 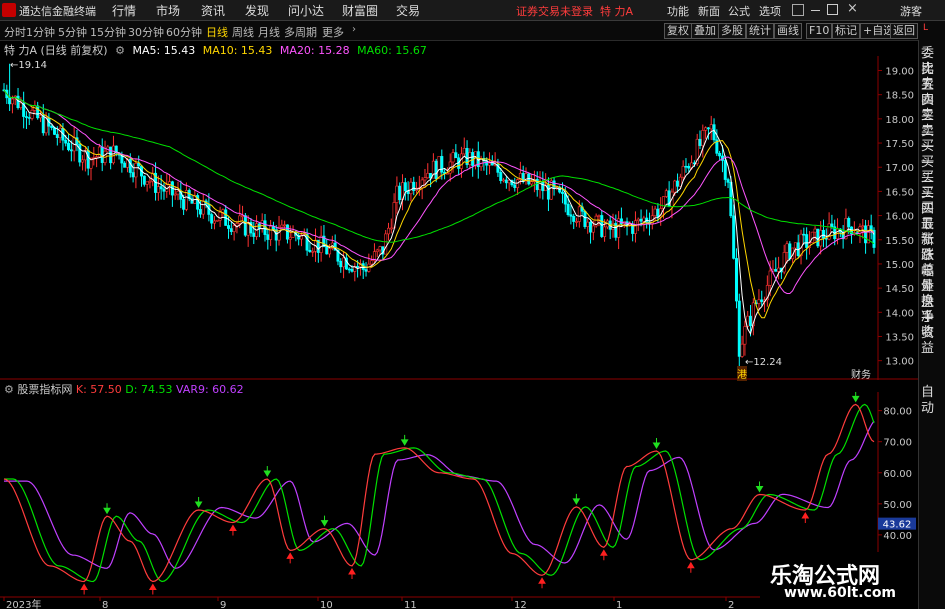 What do you see at coordinates (770, 11) in the screenshot?
I see `menu-options: 选项` at bounding box center [770, 11].